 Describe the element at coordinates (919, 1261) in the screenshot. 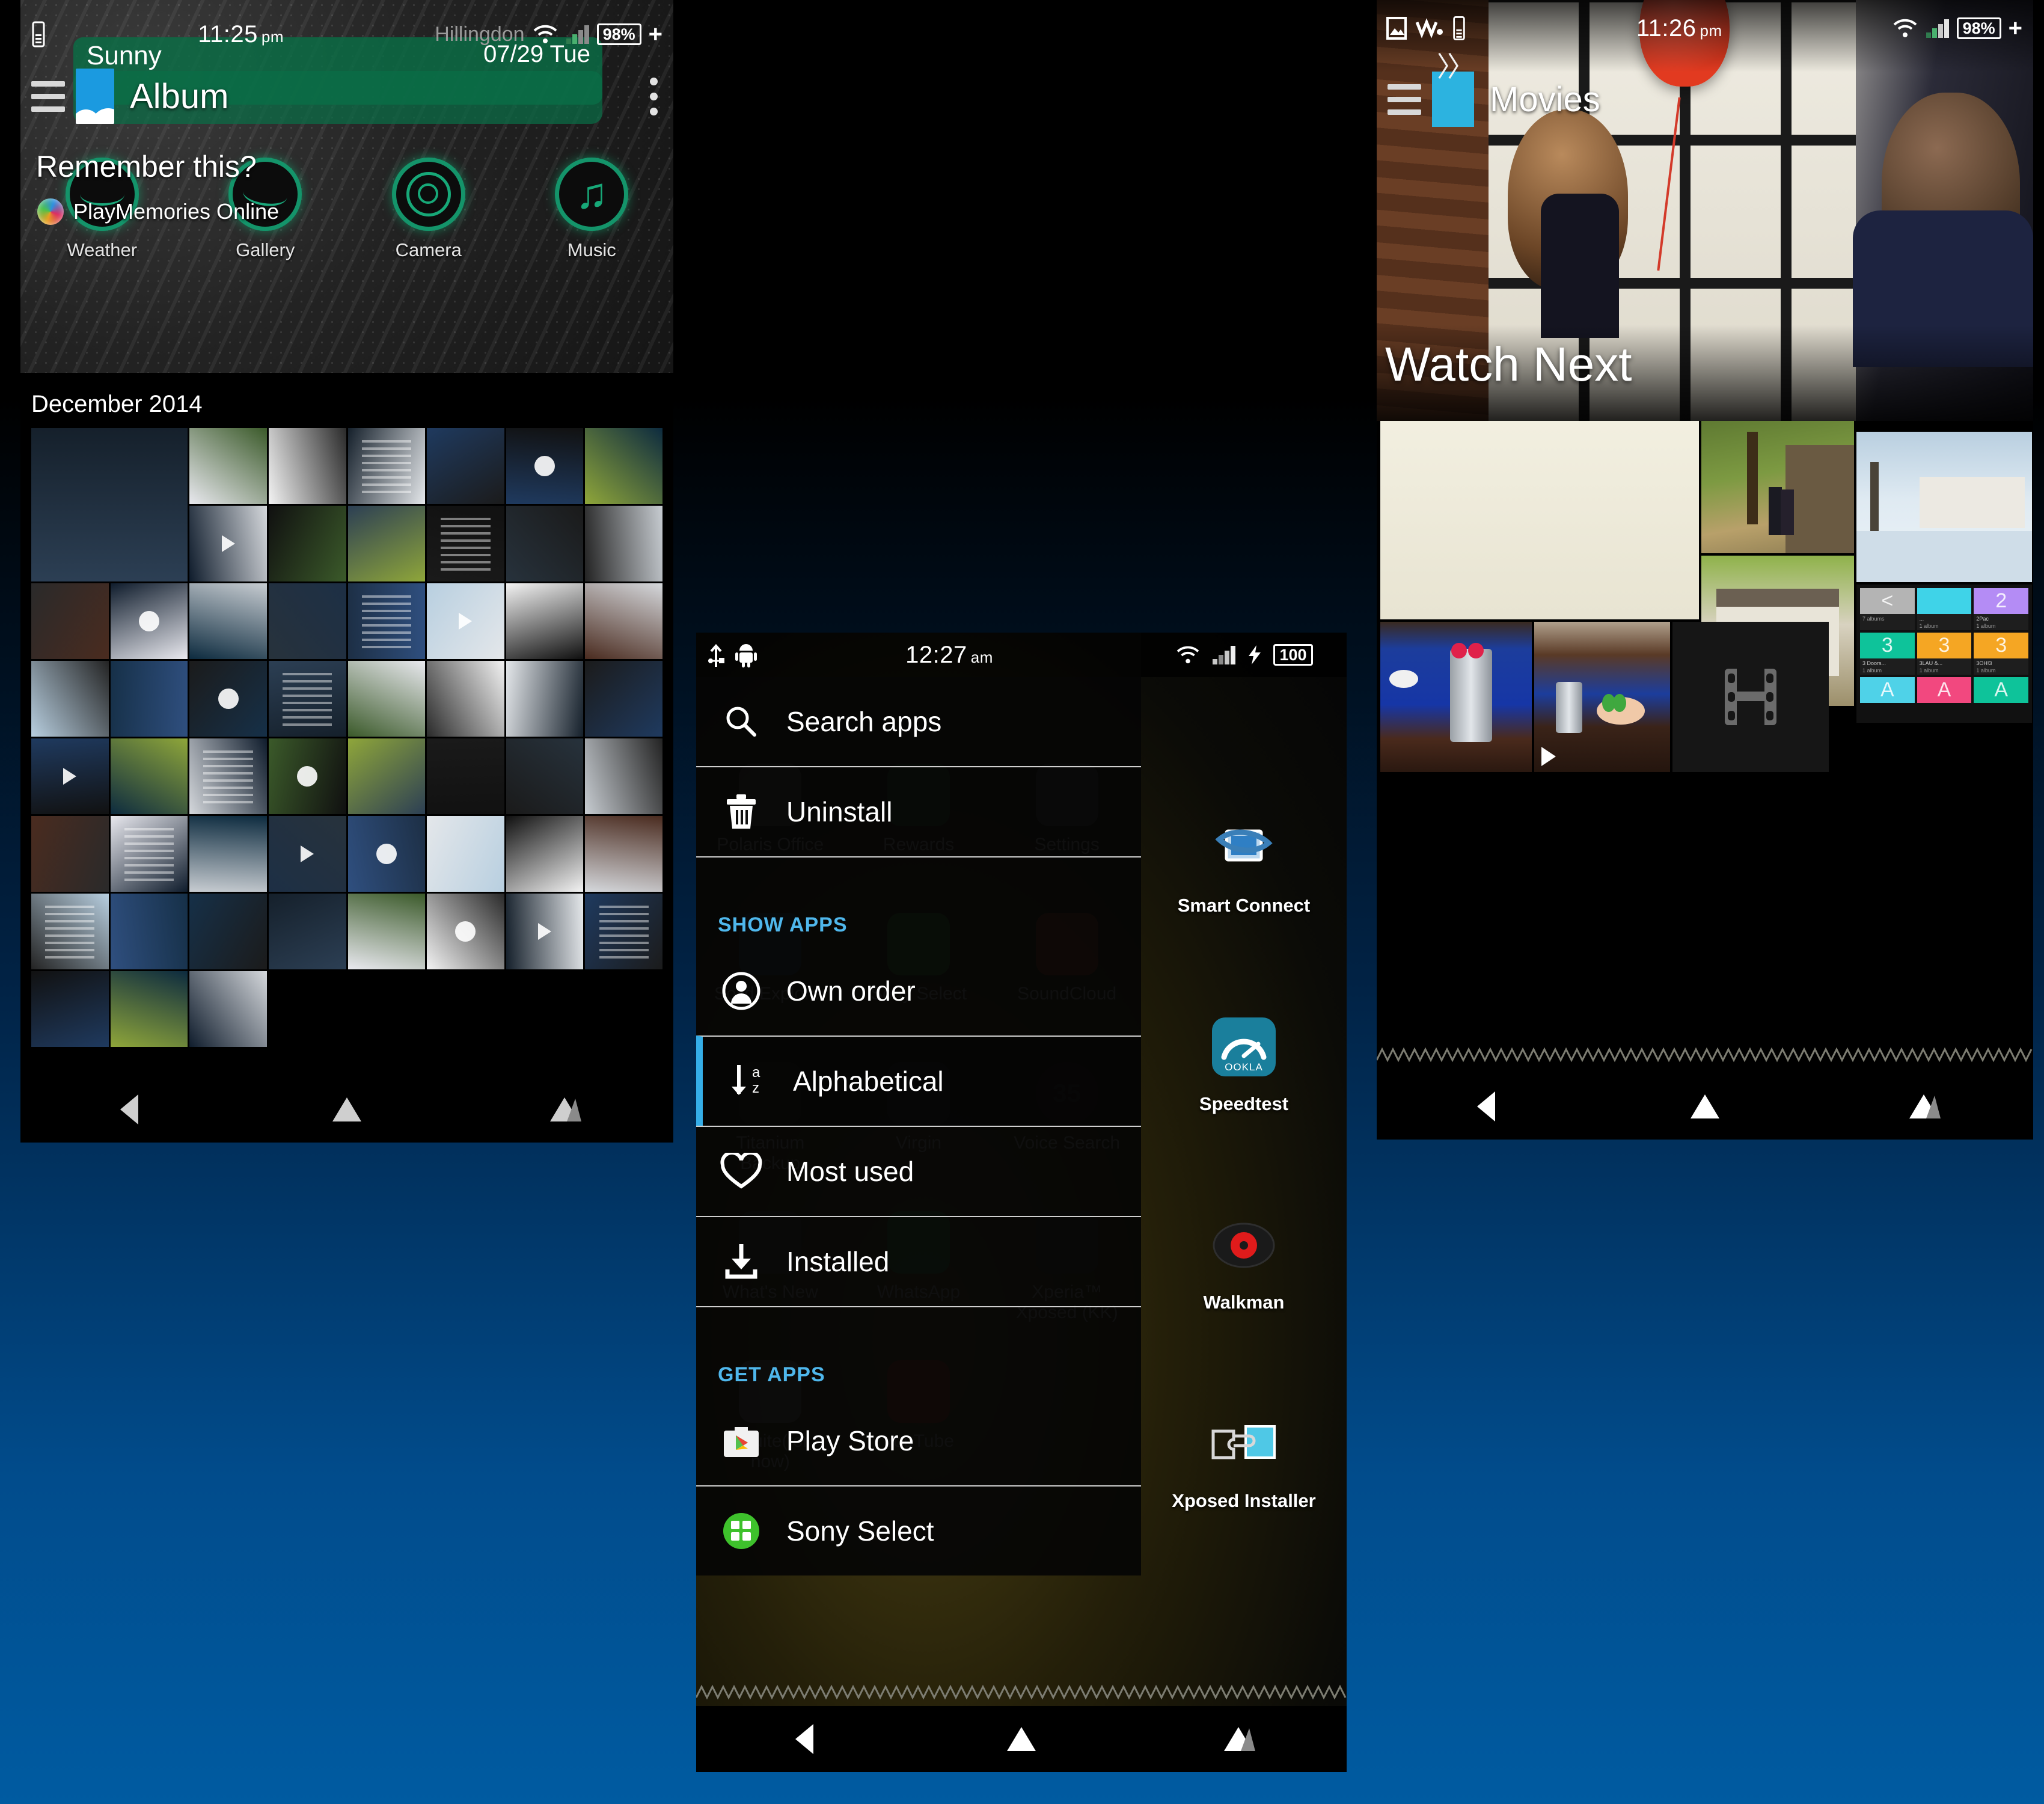

I see `menu-item-installed: Installed` at that location.